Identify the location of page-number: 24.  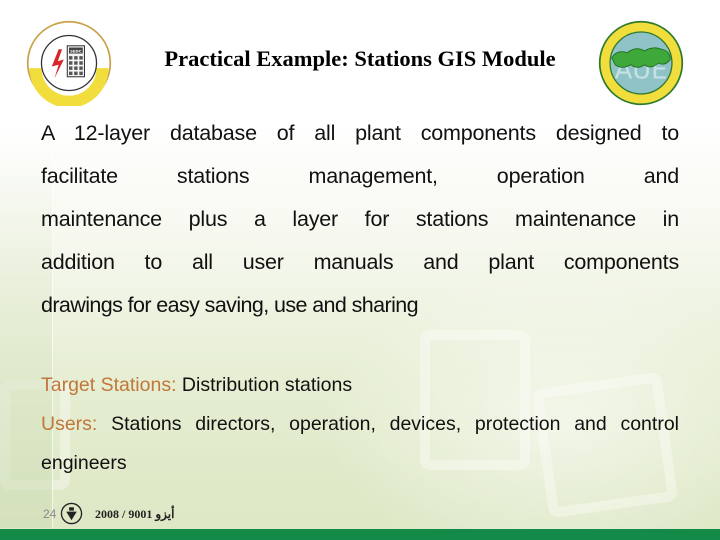
(50, 514).